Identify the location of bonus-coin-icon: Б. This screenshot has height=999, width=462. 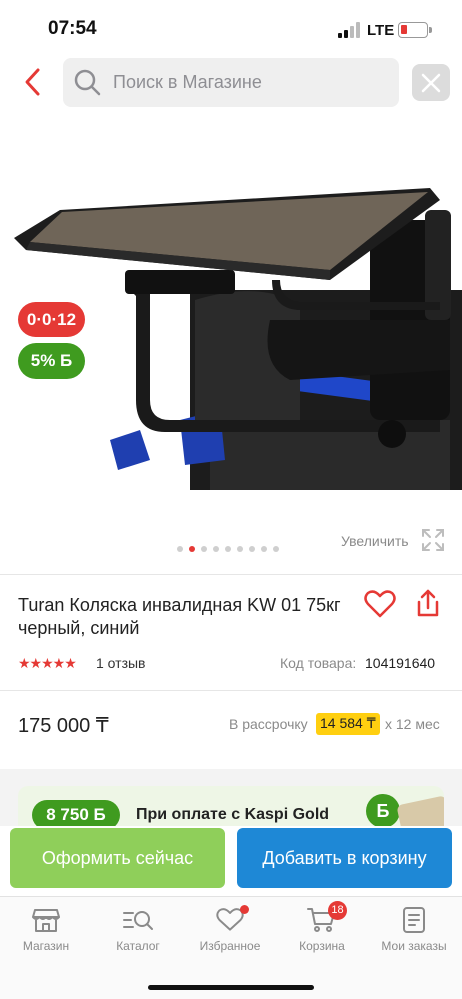
(383, 811).